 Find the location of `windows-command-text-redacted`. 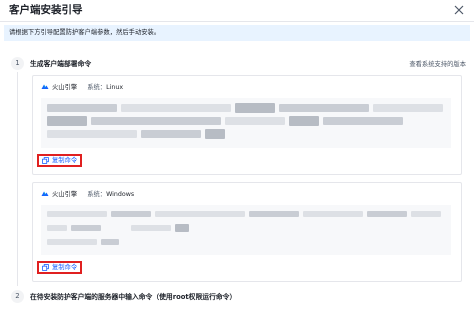

windows-command-text-redacted is located at coordinates (246, 230).